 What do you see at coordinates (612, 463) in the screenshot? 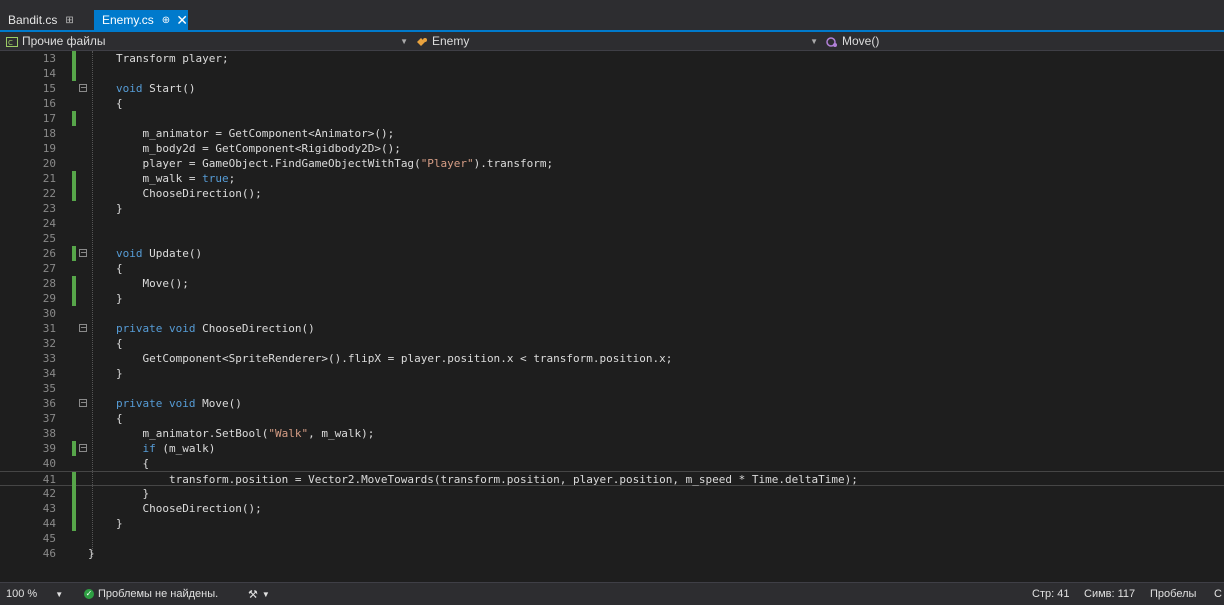
I see `code-line: 40 {` at bounding box center [612, 463].